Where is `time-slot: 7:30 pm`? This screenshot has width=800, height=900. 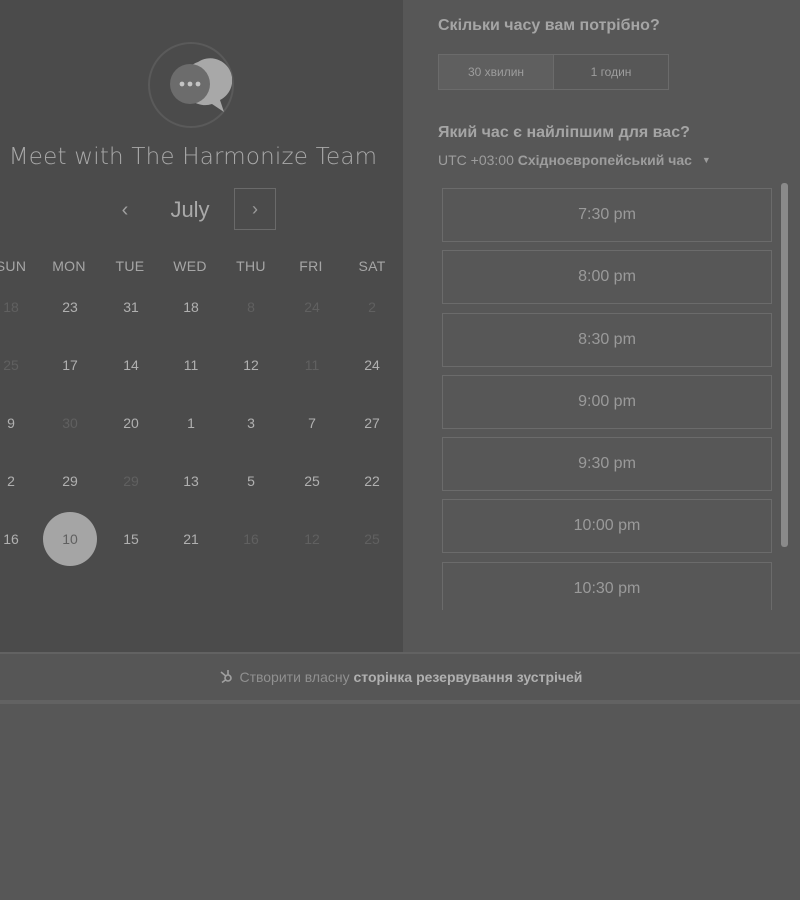 time-slot: 7:30 pm is located at coordinates (607, 215).